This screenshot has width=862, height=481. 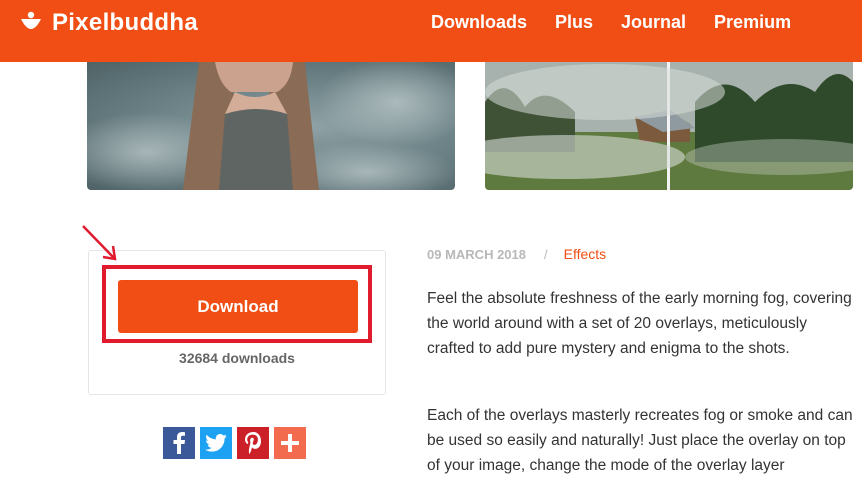 I want to click on facebook-share-button, so click(x=179, y=443).